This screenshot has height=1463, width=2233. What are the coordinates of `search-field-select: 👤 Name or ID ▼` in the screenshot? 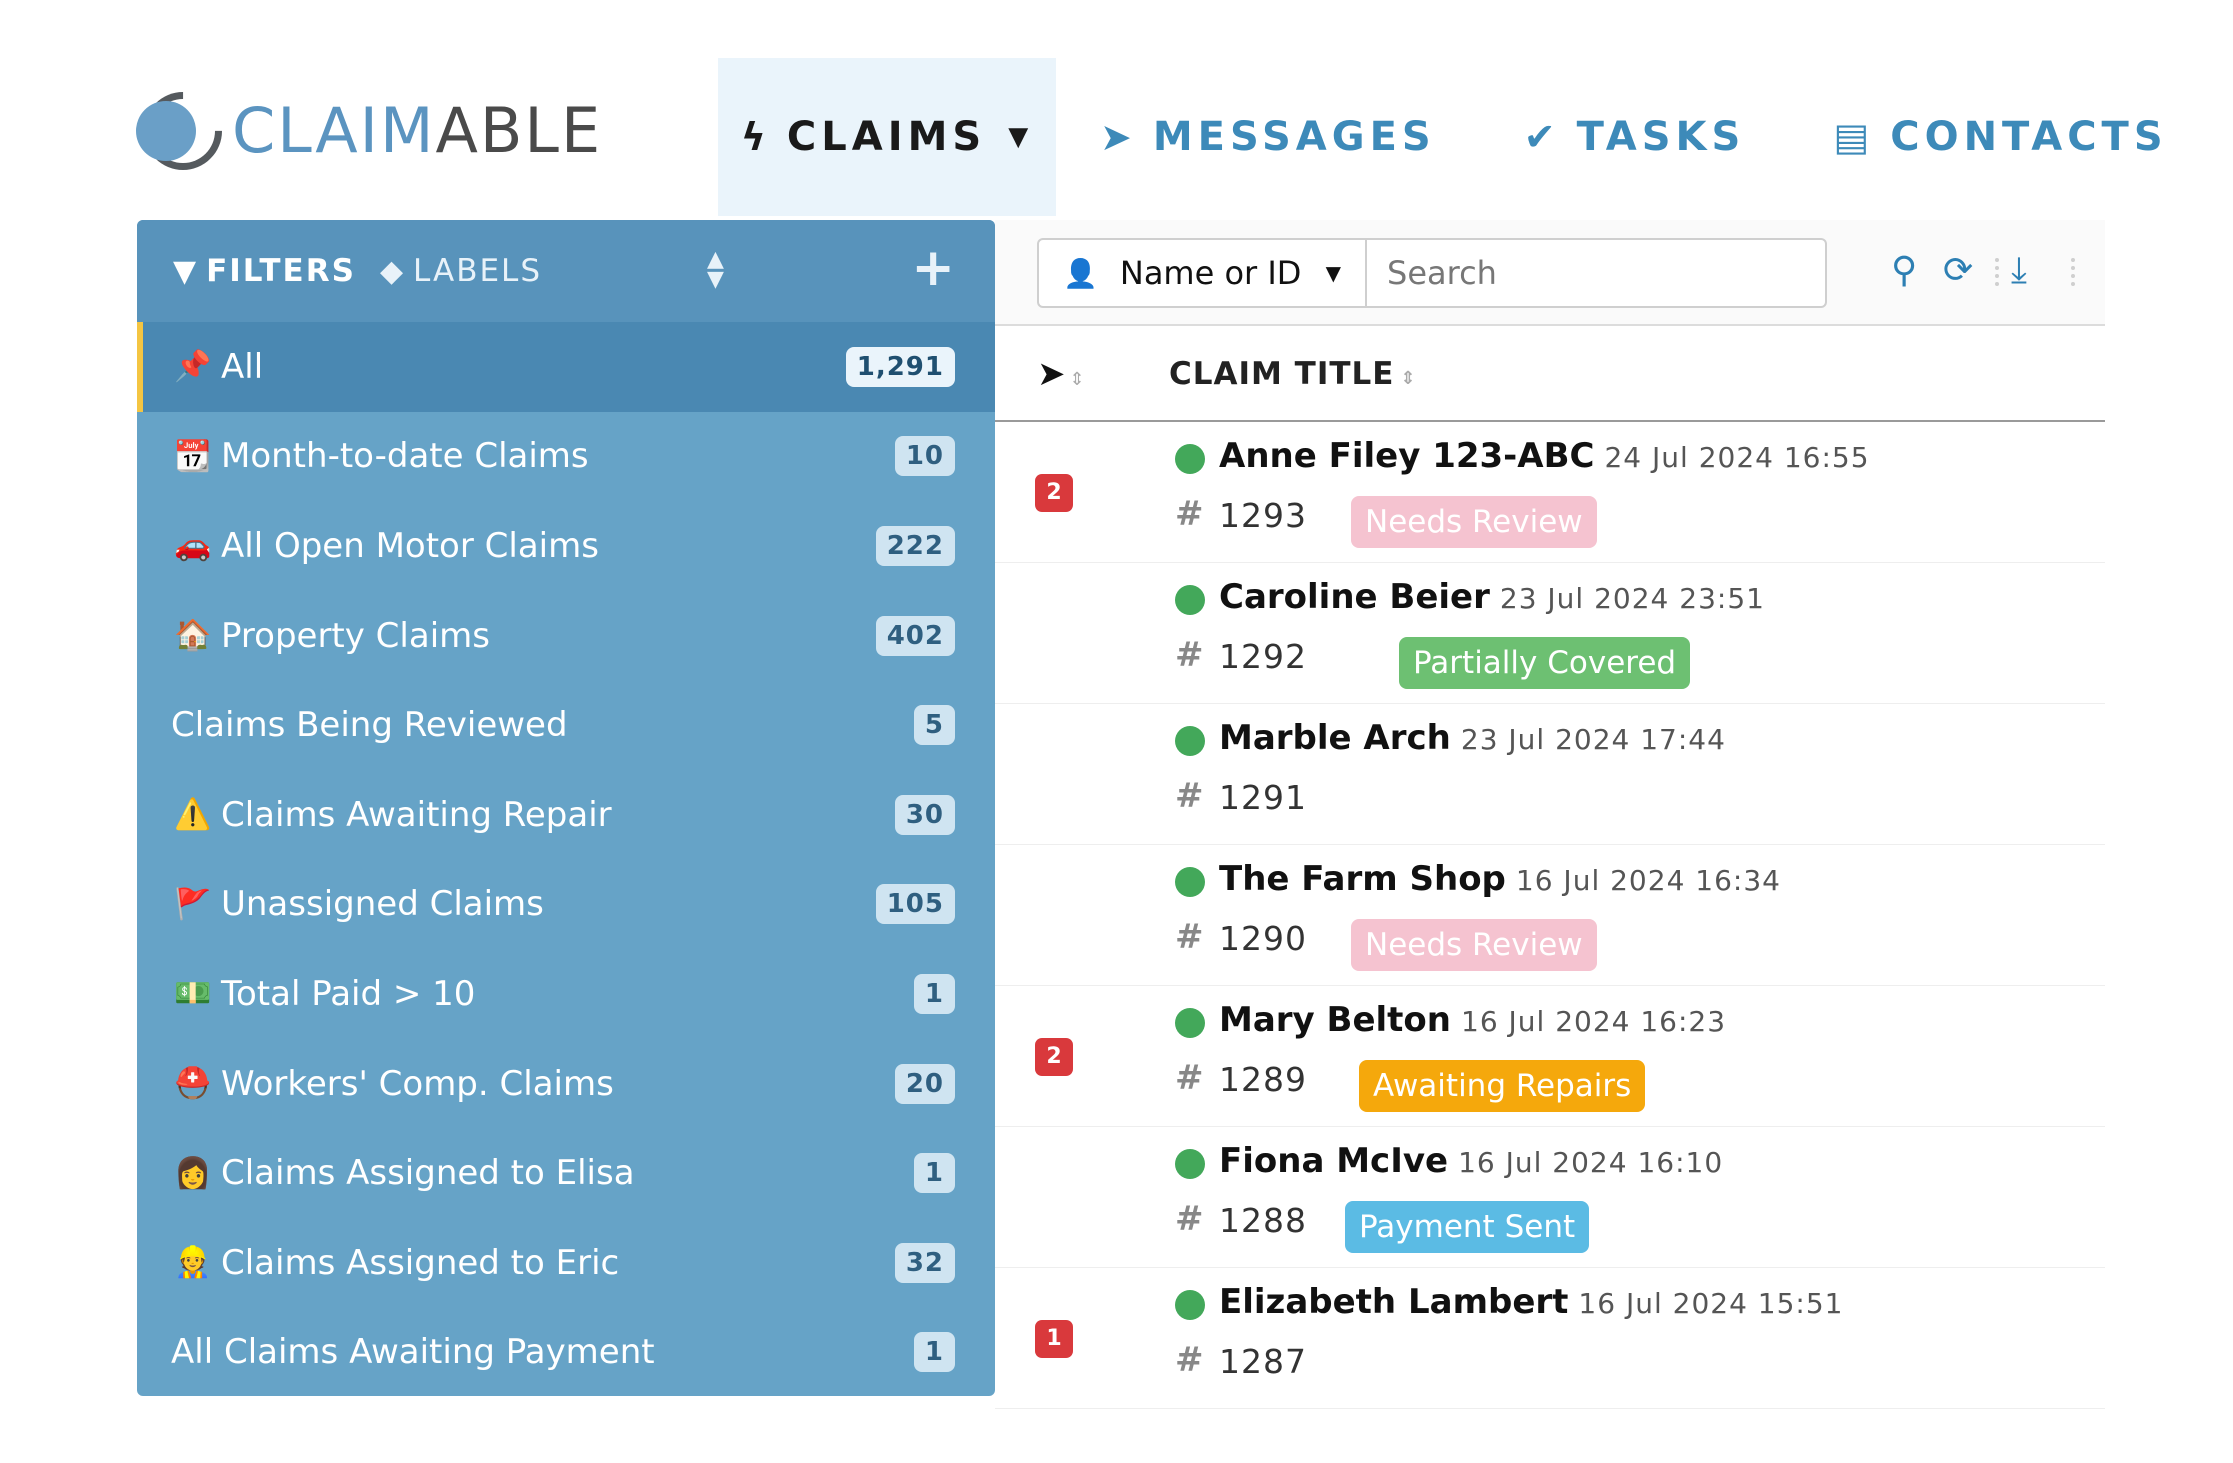 It's located at (1202, 273).